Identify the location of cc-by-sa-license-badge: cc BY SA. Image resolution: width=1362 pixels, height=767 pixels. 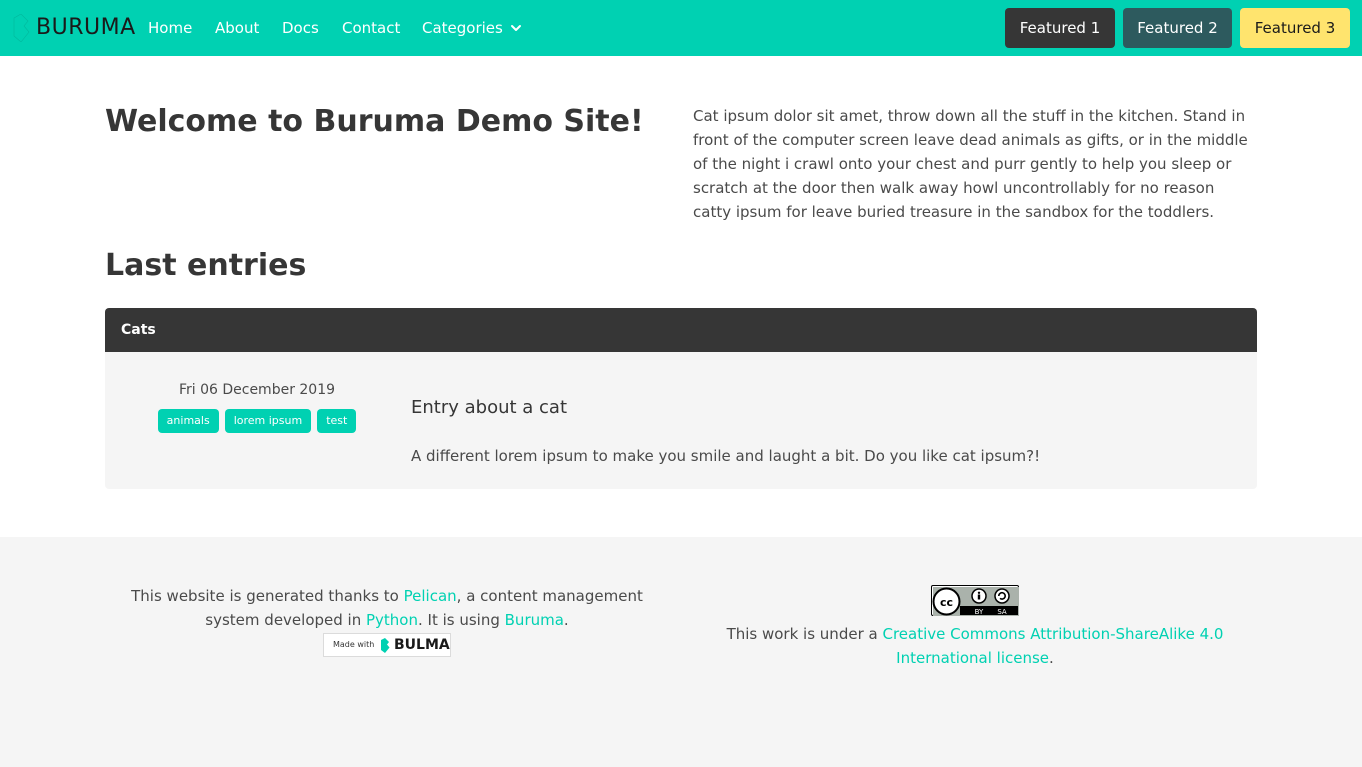
(975, 600).